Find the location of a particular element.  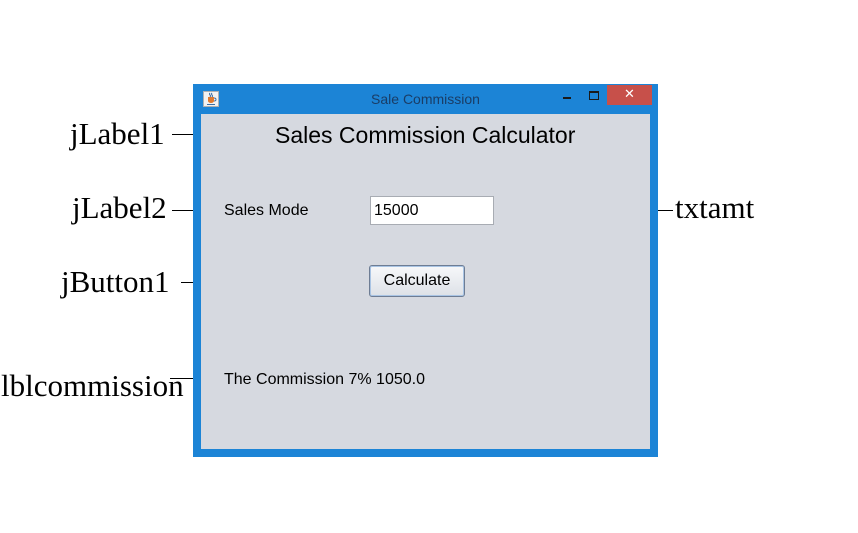

annotation-jbutton1: jButton1 is located at coordinates (115, 281).